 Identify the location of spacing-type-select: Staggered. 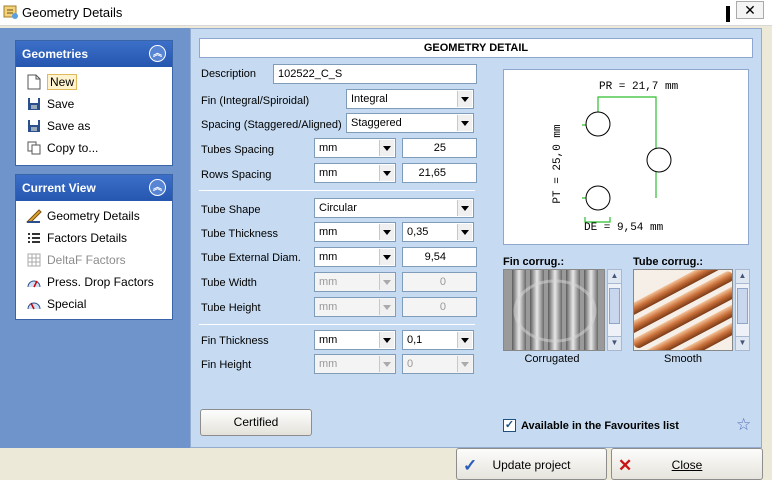
(410, 123).